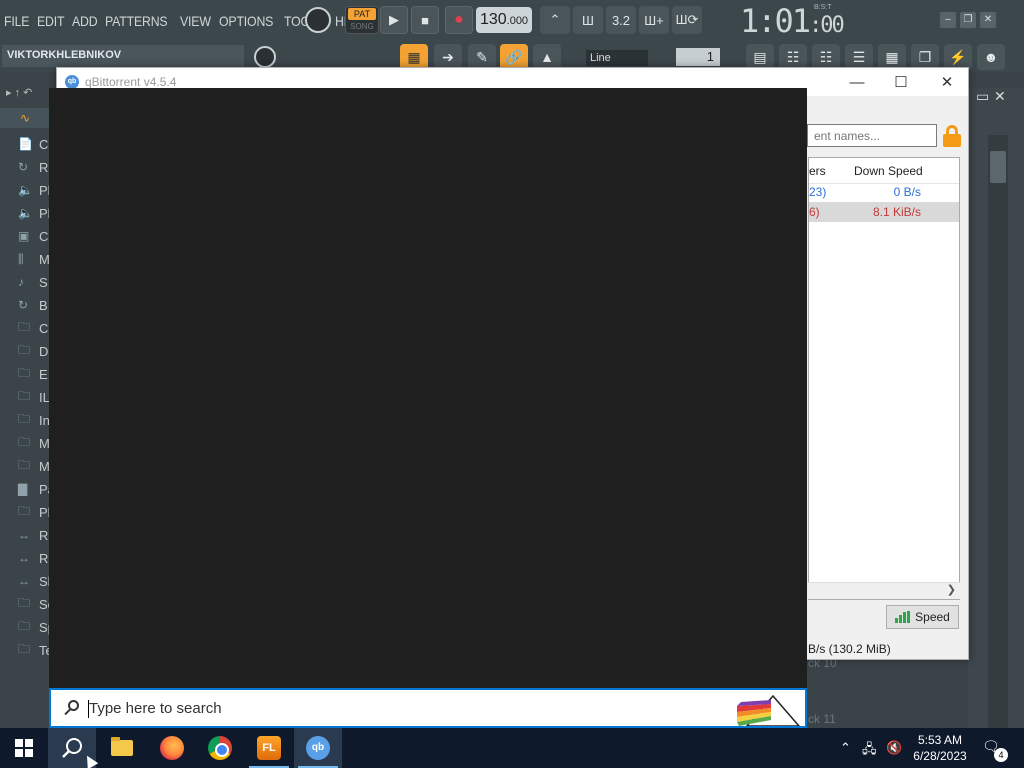 This screenshot has width=1024, height=768. I want to click on playlist-scrollbar, so click(998, 431).